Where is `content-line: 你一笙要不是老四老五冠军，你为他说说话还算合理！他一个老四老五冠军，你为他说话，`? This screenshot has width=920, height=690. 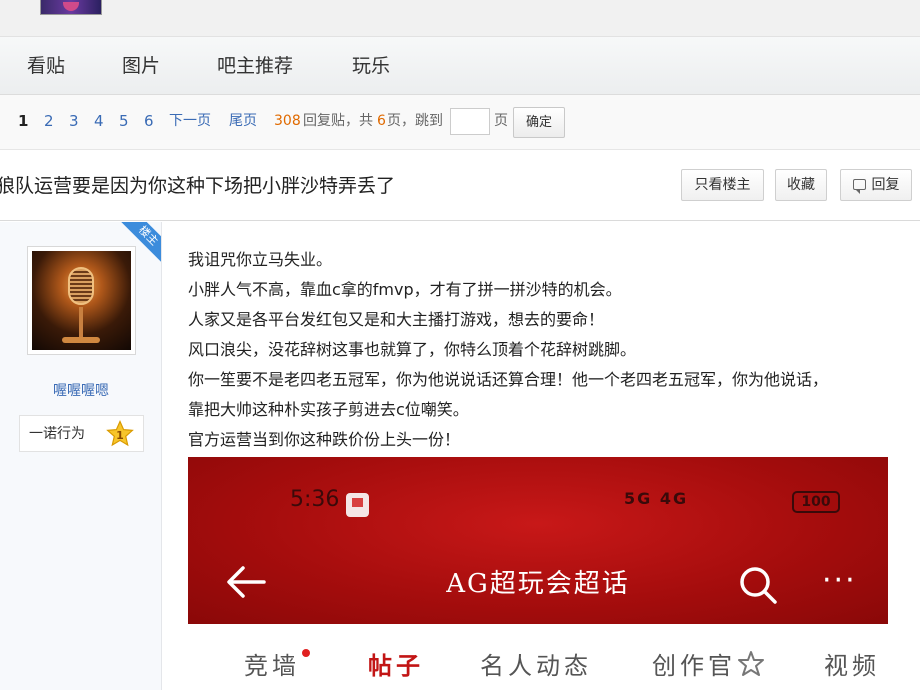 content-line: 你一笙要不是老四老五冠军，你为他说说话还算合理！他一个老四老五冠军，你为他说话， is located at coordinates (508, 379).